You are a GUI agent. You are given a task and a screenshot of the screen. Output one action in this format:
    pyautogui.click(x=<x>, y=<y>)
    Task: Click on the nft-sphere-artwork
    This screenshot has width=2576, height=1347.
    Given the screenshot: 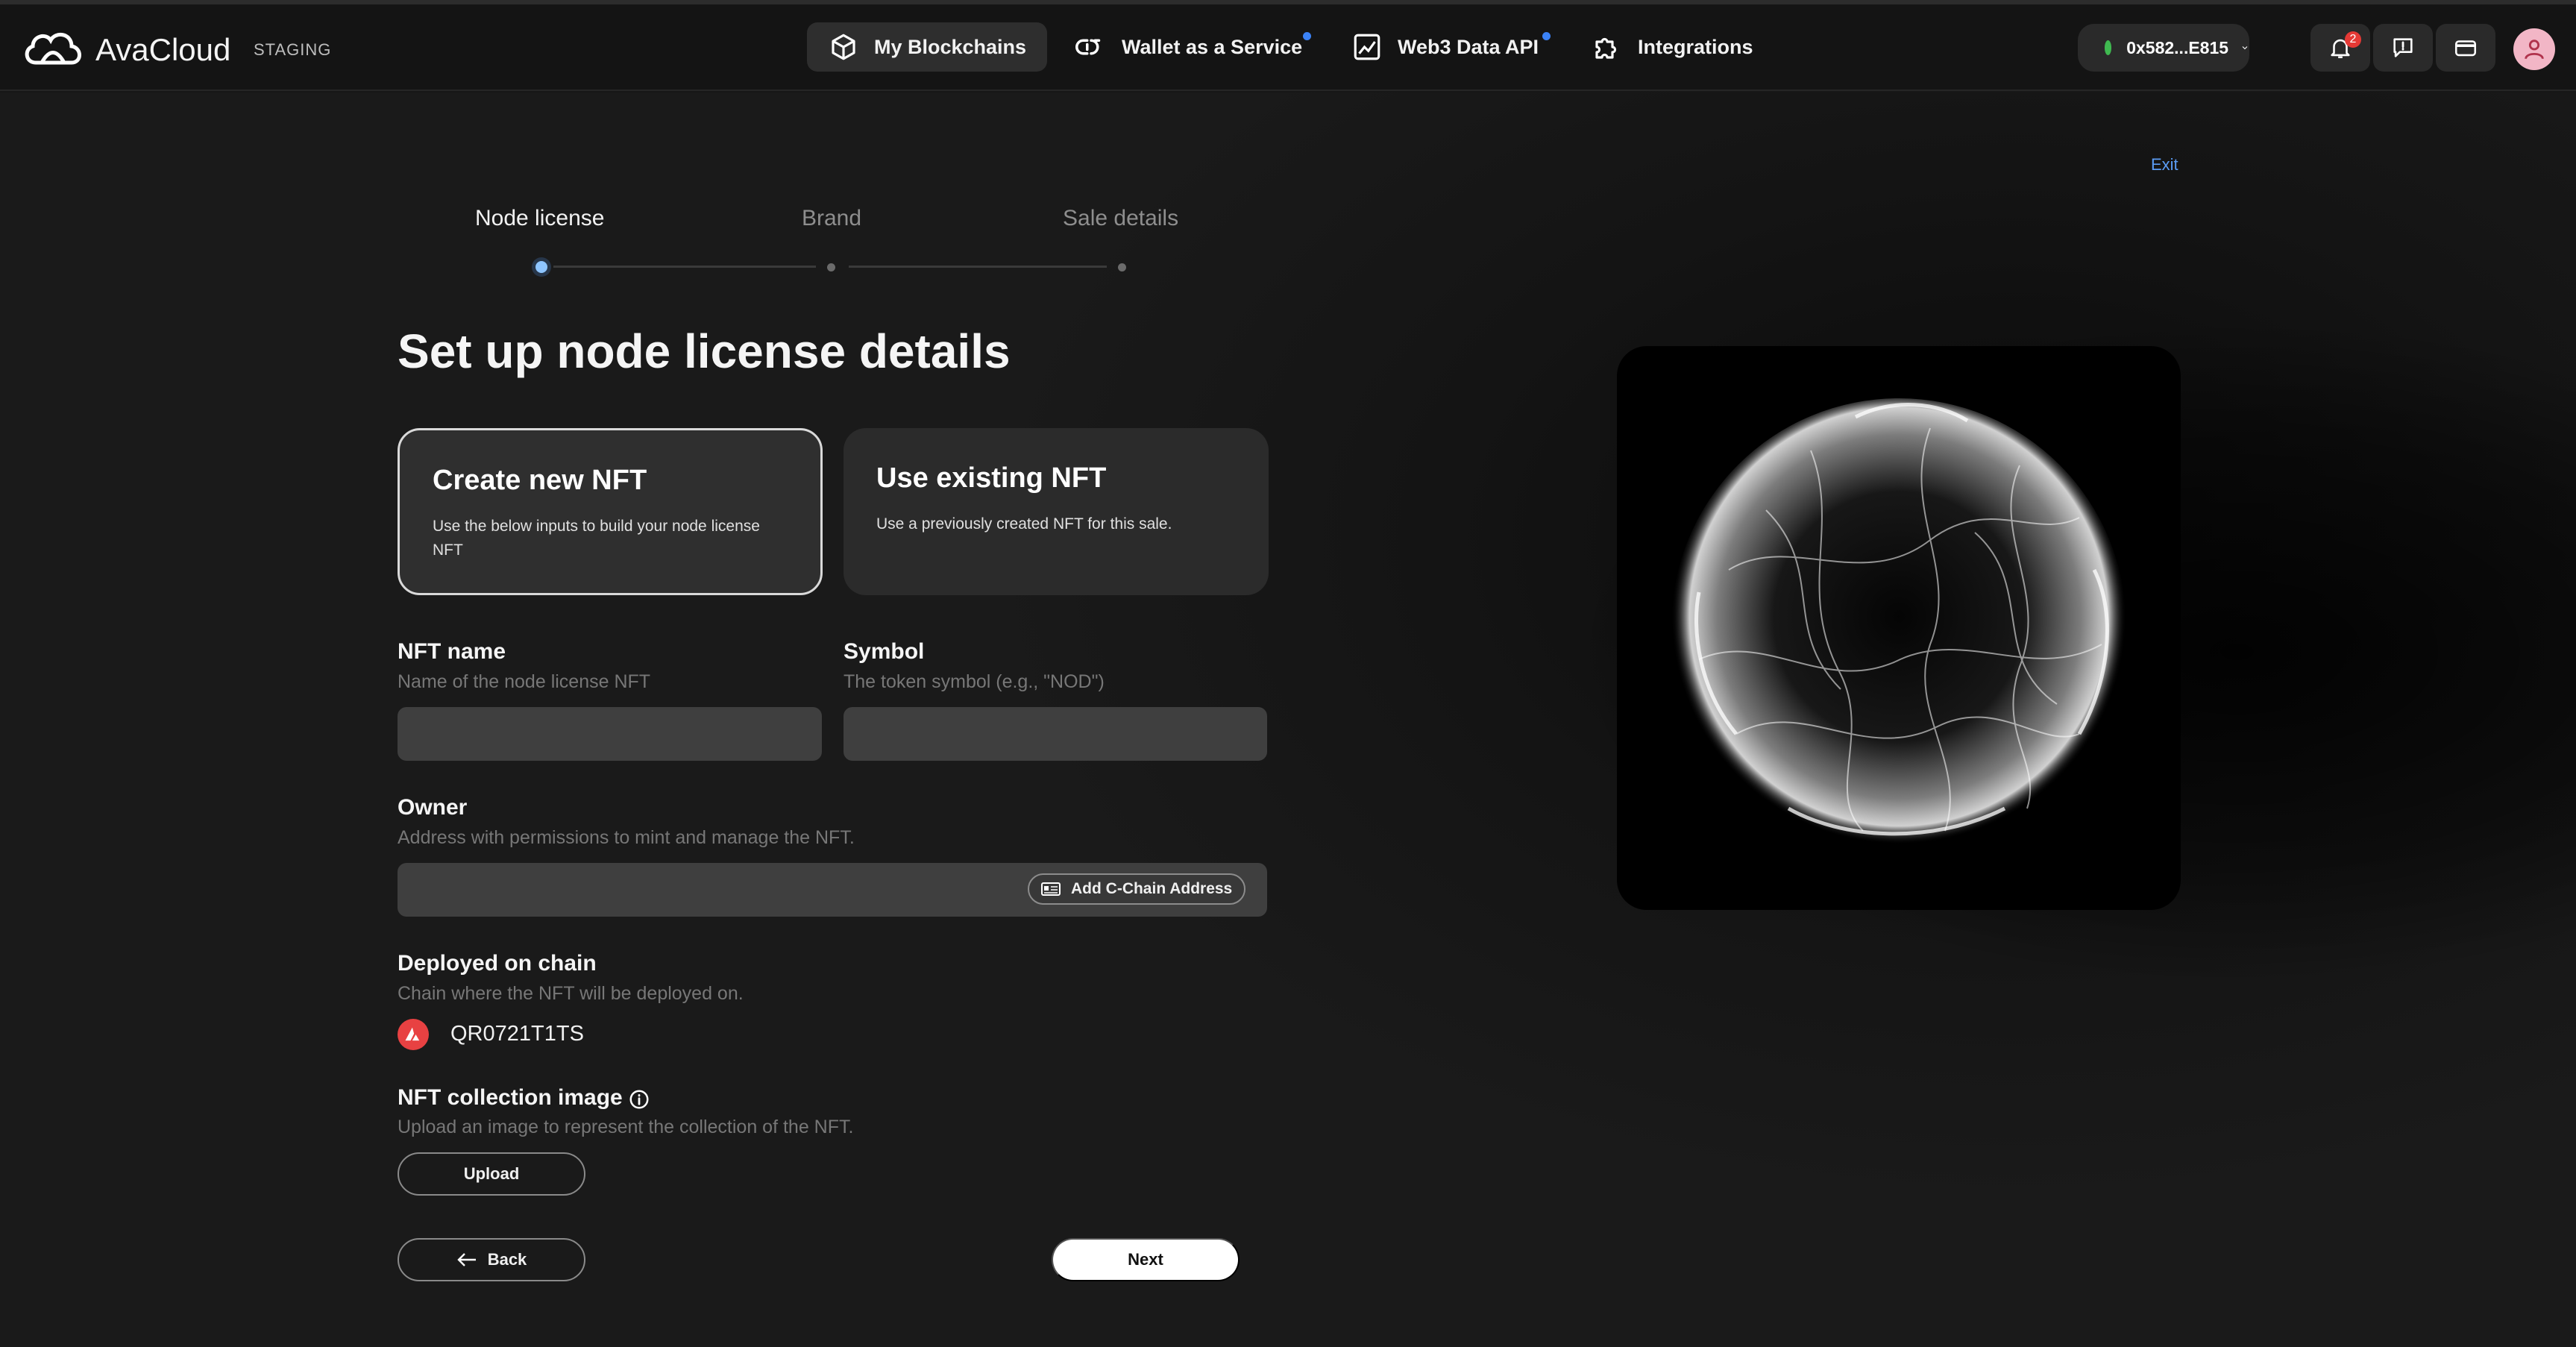 What is the action you would take?
    pyautogui.click(x=1898, y=625)
    